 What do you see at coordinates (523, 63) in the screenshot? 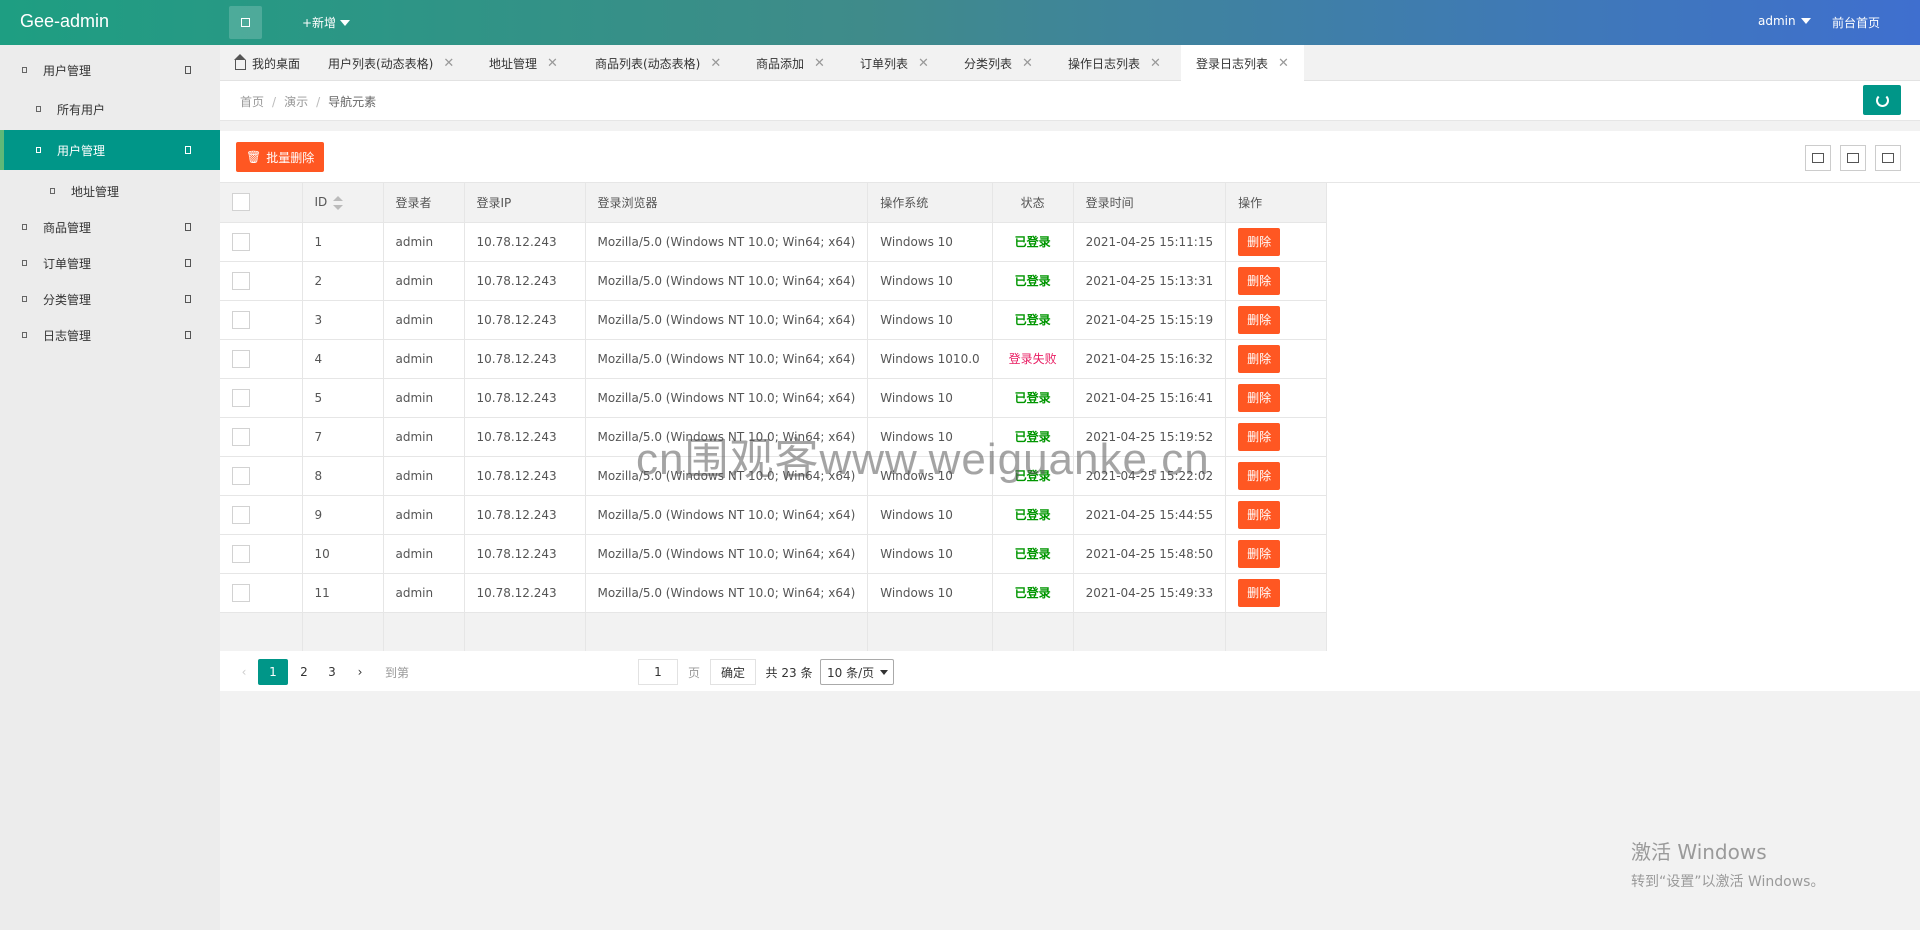
I see `tab-address: 地址管理 ✕` at bounding box center [523, 63].